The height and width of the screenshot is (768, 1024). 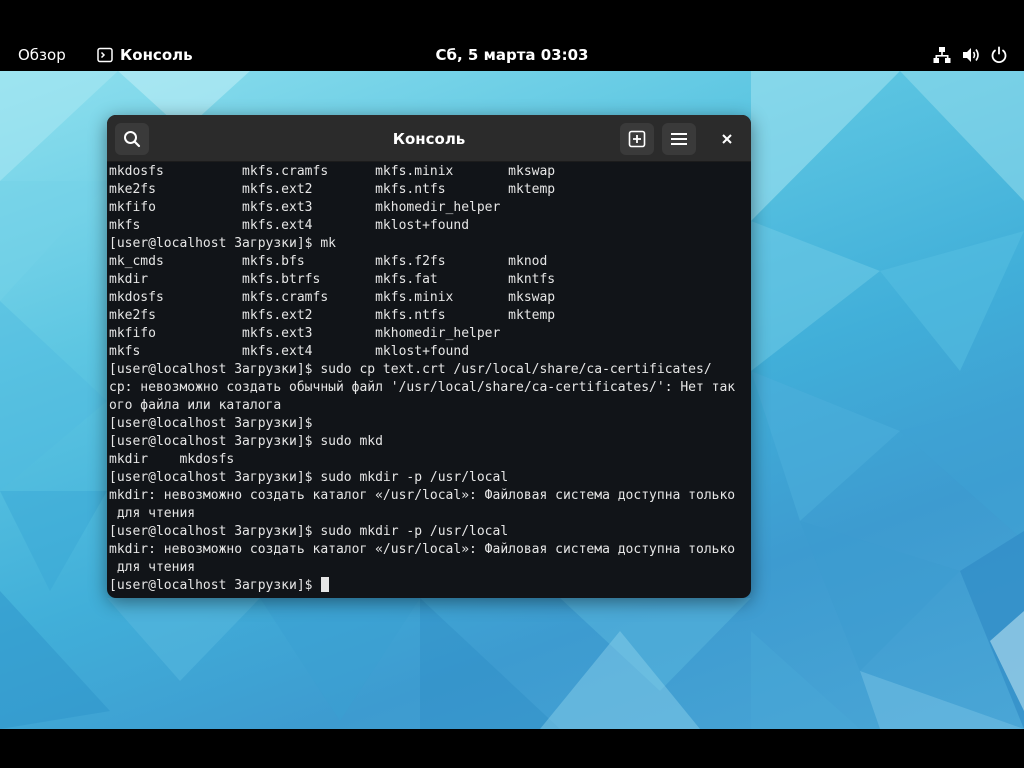 I want to click on top-bar: Обзор Консоль Сб, 5 марта 03:03, so click(x=512, y=35).